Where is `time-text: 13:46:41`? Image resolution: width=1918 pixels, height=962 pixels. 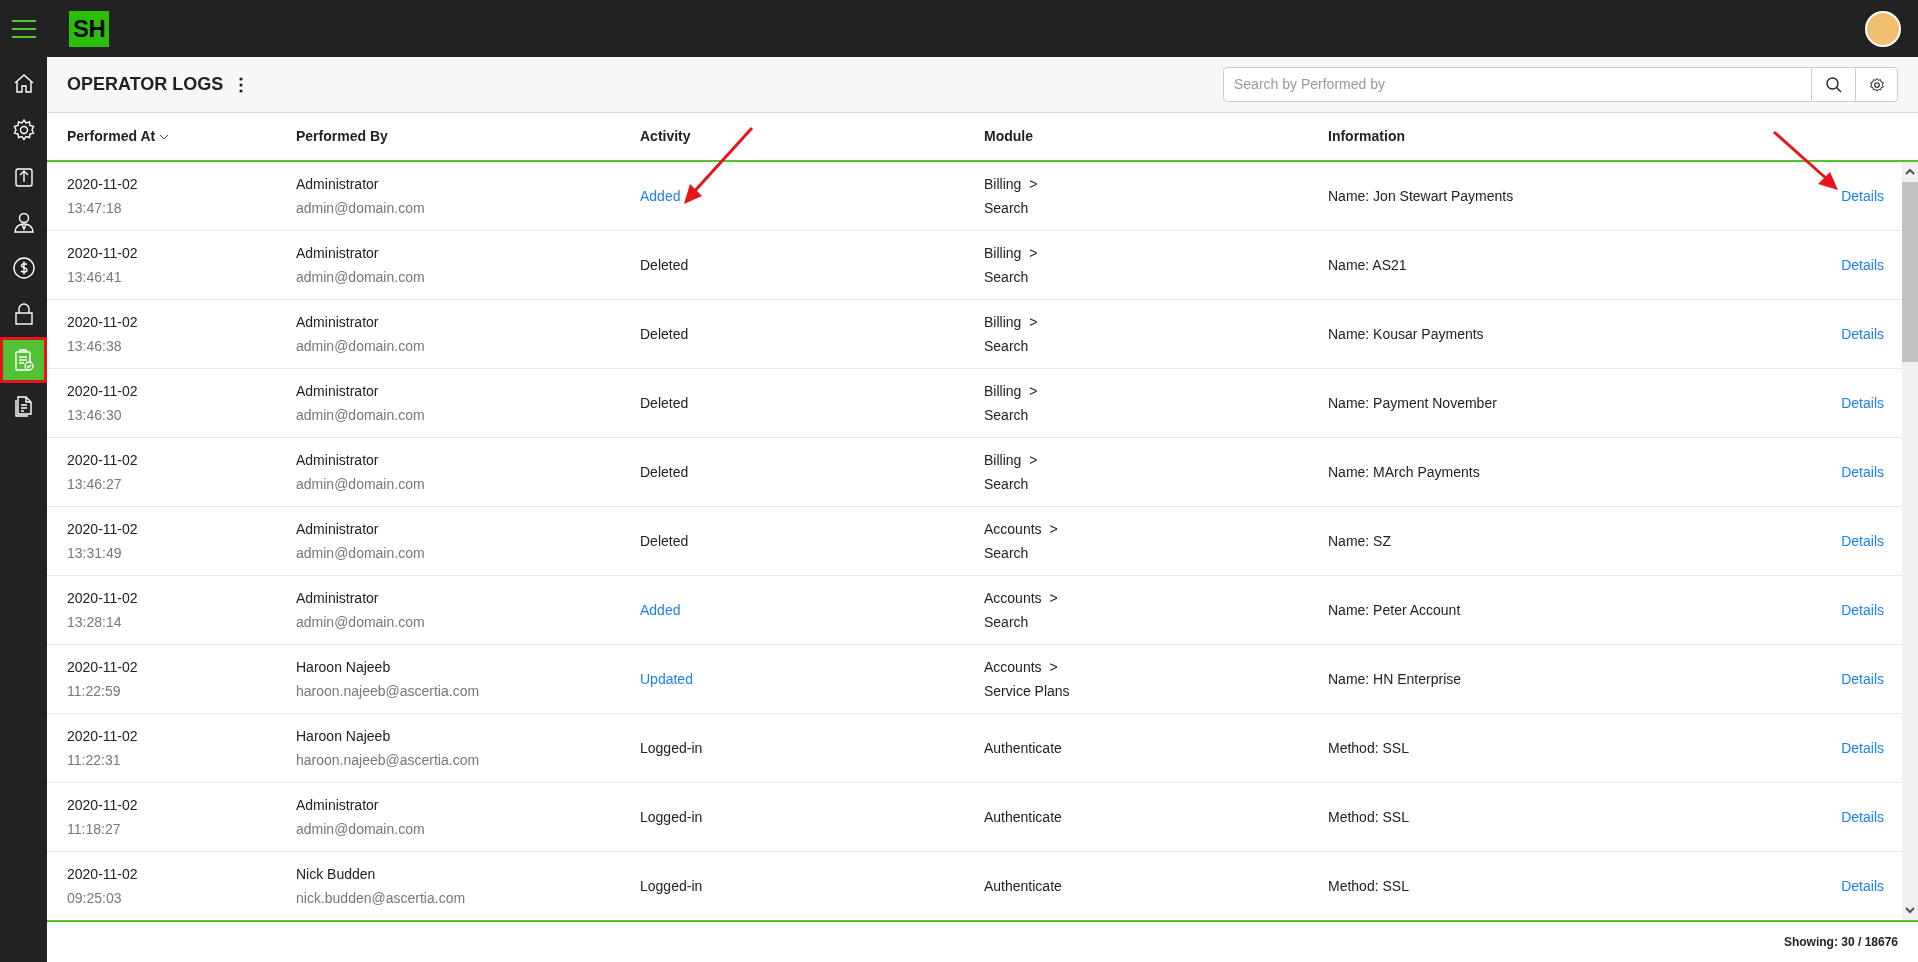 time-text: 13:46:41 is located at coordinates (95, 277).